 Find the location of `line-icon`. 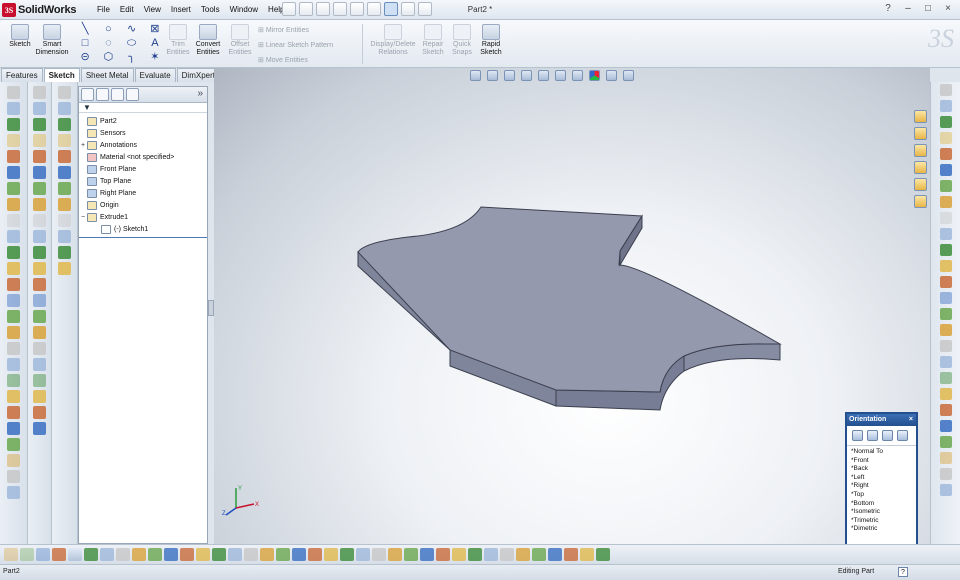

line-icon is located at coordinates (945, 346).